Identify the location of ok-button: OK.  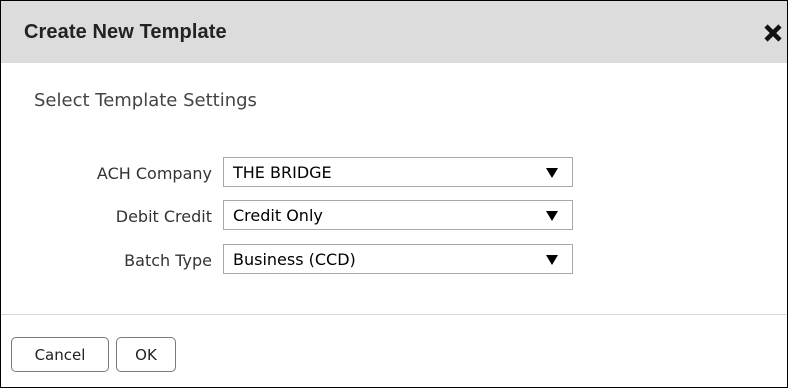
(146, 354).